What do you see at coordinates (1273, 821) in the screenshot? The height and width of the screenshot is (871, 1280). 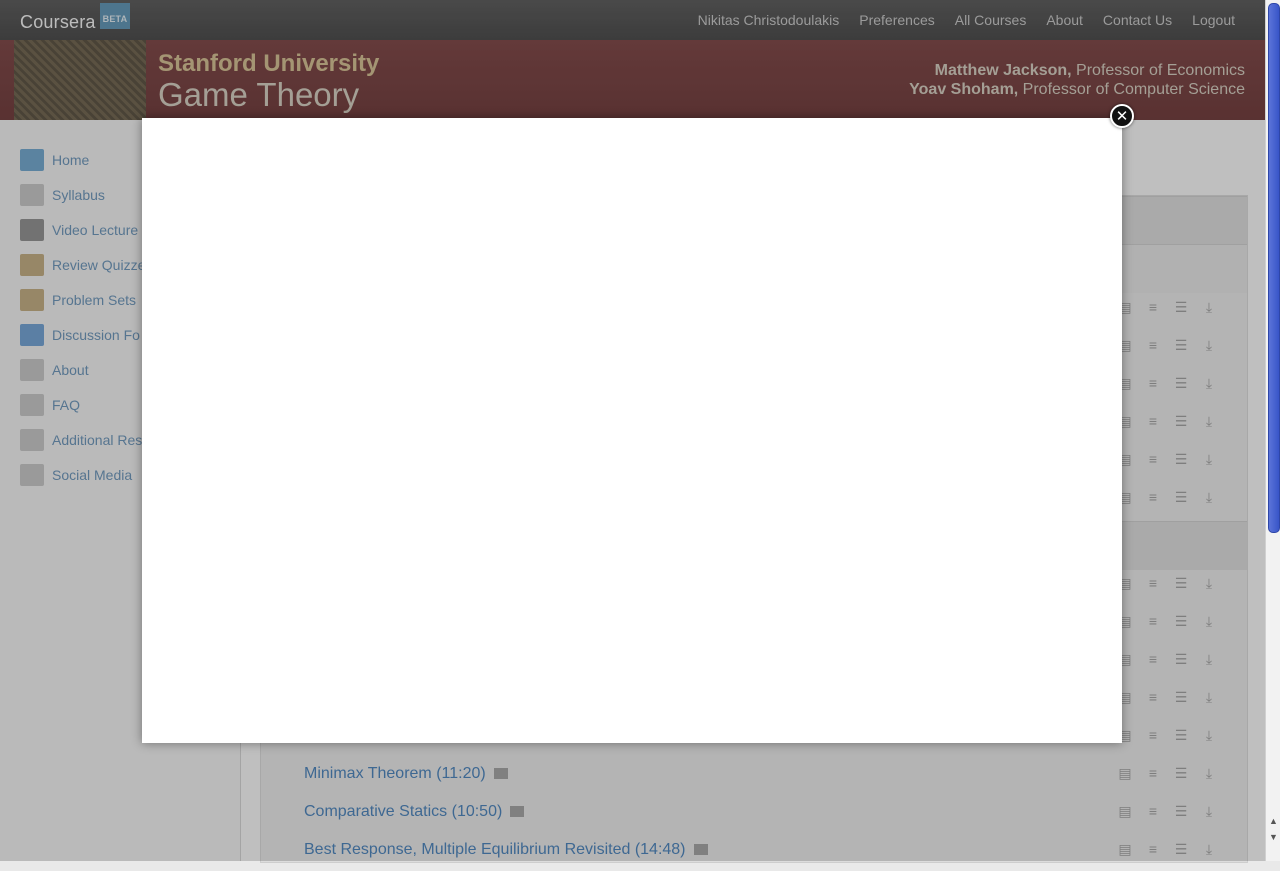 I see `scroll-up-arrow-icon: ▲` at bounding box center [1273, 821].